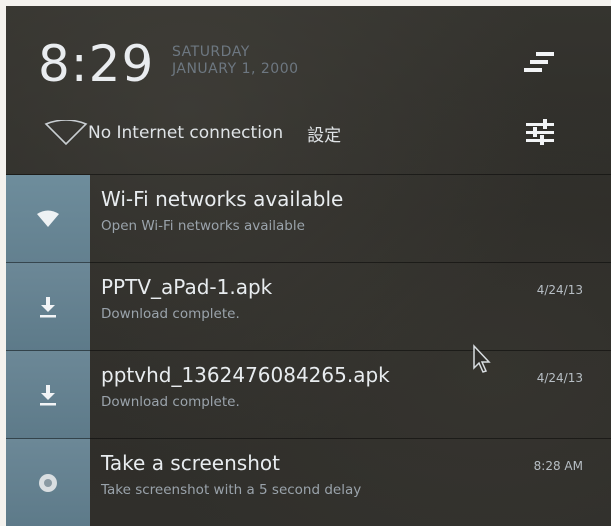 Image resolution: width=611 pixels, height=526 pixels. I want to click on notification-title: Wi-Fi networks available, so click(222, 199).